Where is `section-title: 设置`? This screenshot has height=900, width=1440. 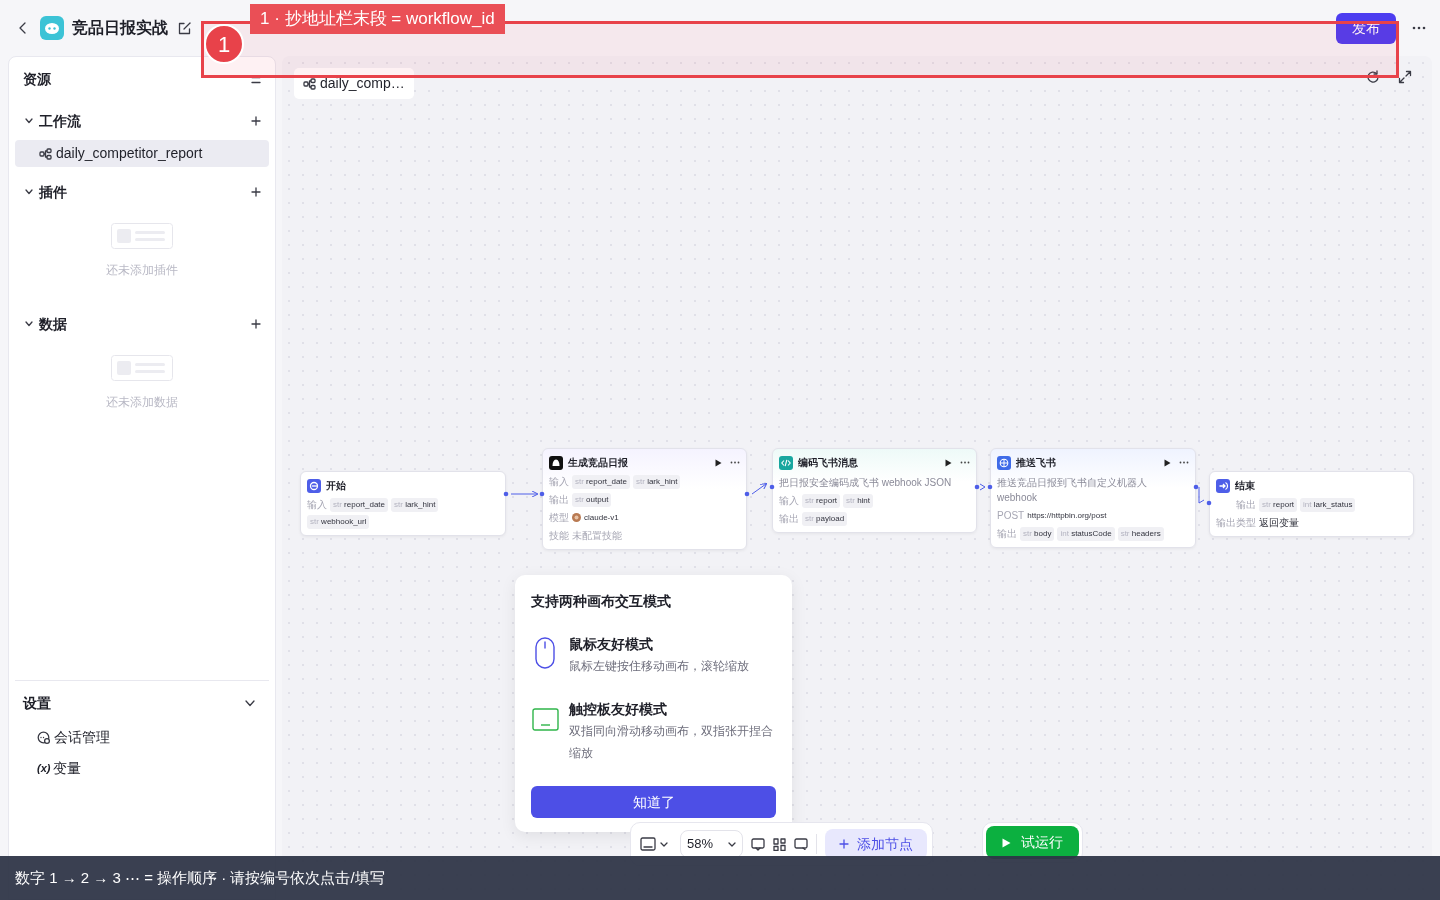 section-title: 设置 is located at coordinates (37, 703).